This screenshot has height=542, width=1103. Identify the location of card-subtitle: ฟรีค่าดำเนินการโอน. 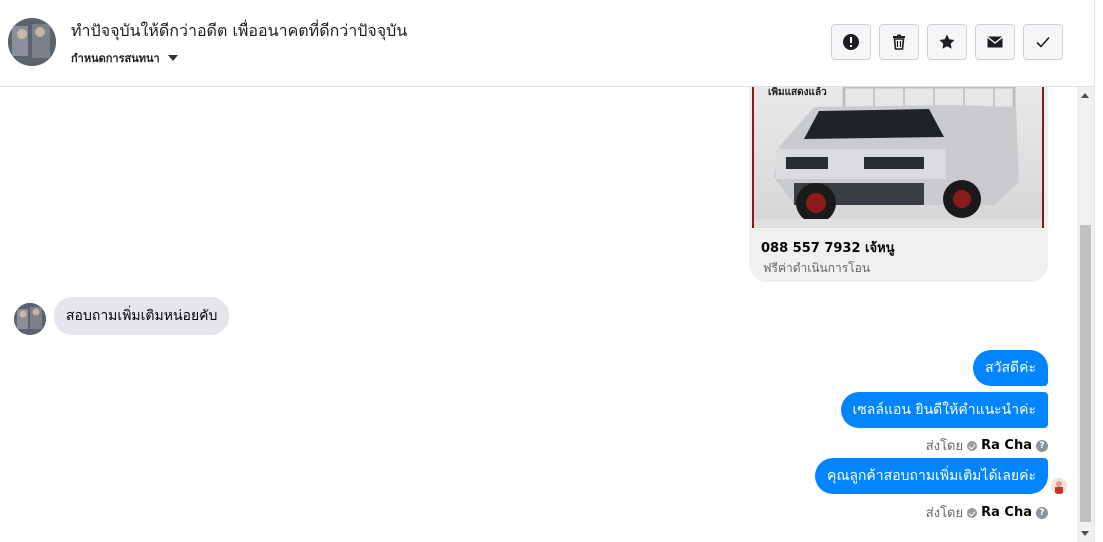
(817, 268).